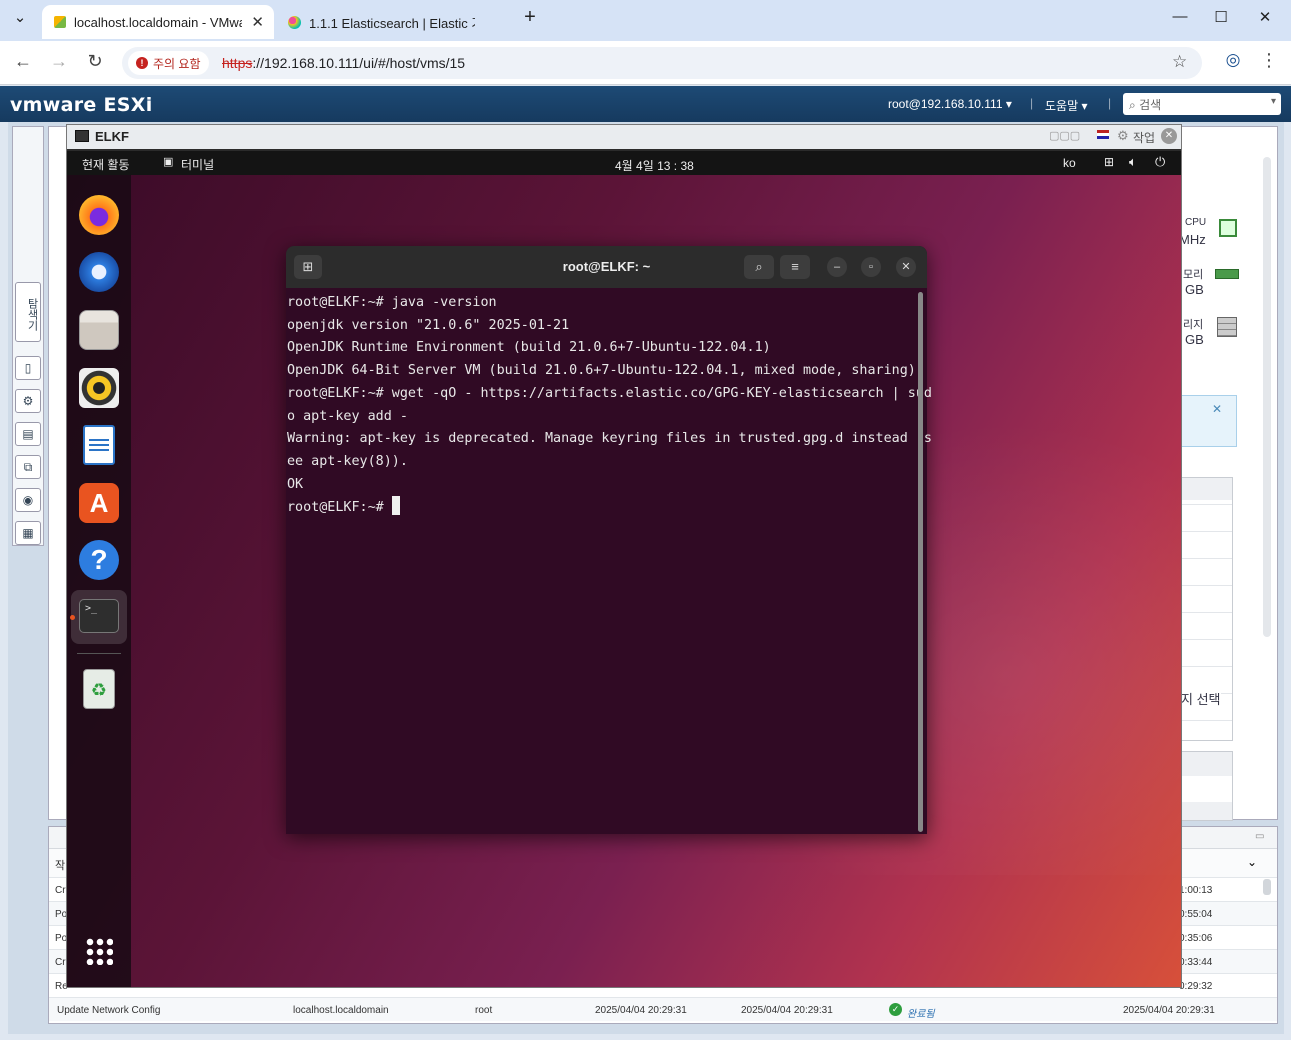  I want to click on time-cell: 0:55:04, so click(1196, 914).